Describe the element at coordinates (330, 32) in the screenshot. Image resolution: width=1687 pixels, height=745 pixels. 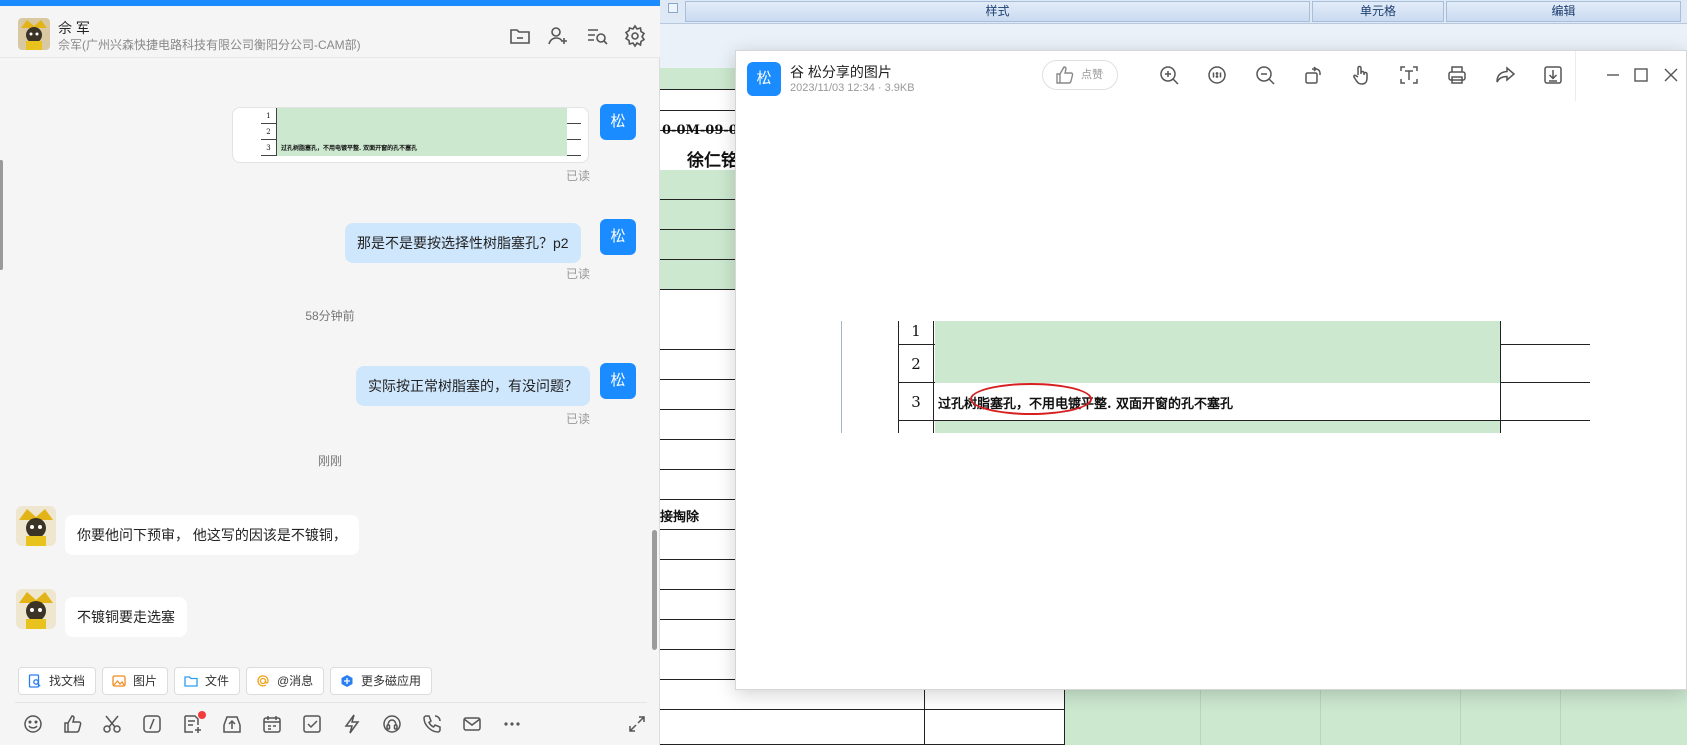
I see `chat-header: 佘 军 佘军(广州兴森快捷电路科技有限公司衡阳分公司-CAM部)` at that location.